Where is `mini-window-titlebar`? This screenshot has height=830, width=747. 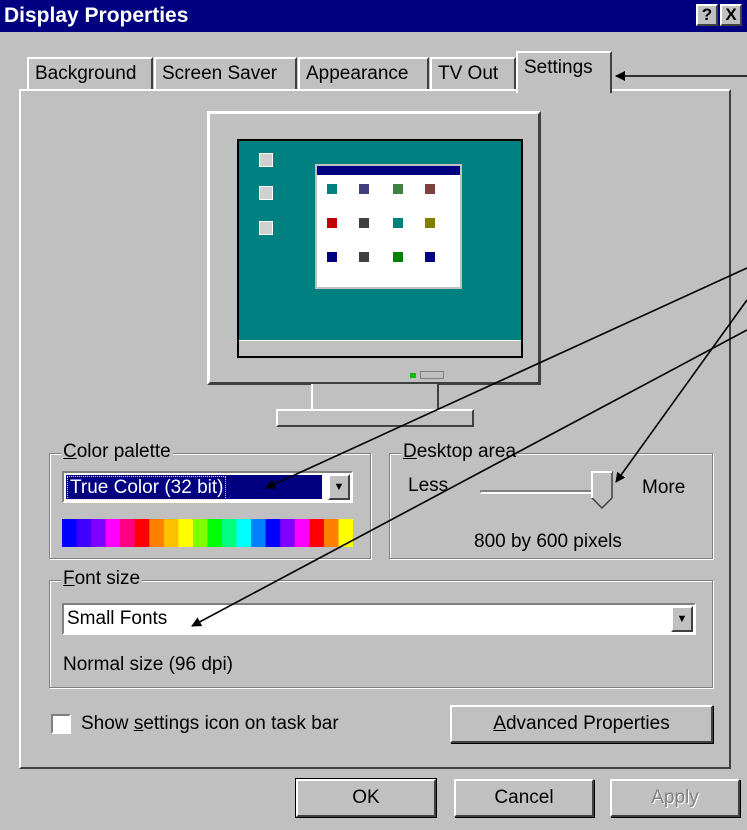
mini-window-titlebar is located at coordinates (388, 170).